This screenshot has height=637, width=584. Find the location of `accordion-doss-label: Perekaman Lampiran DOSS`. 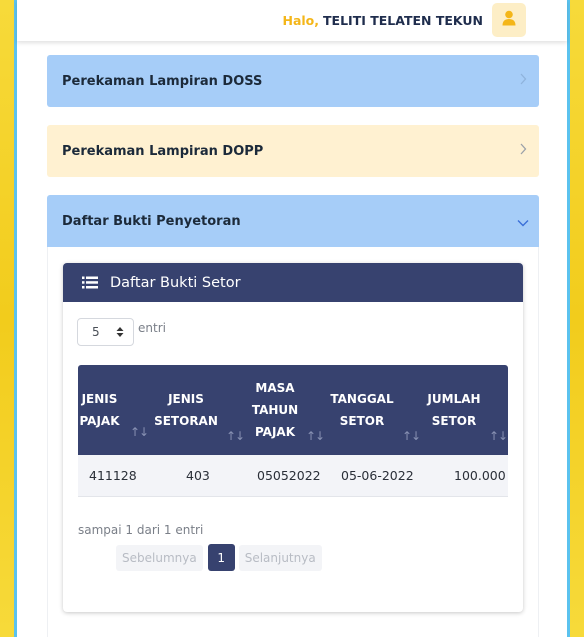

accordion-doss-label: Perekaman Lampiran DOSS is located at coordinates (162, 81).